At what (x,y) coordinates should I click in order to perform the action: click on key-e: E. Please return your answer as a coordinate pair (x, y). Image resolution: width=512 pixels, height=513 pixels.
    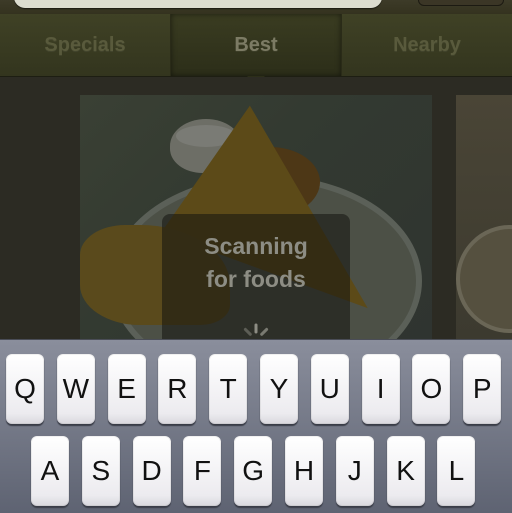
    Looking at the image, I should click on (126, 389).